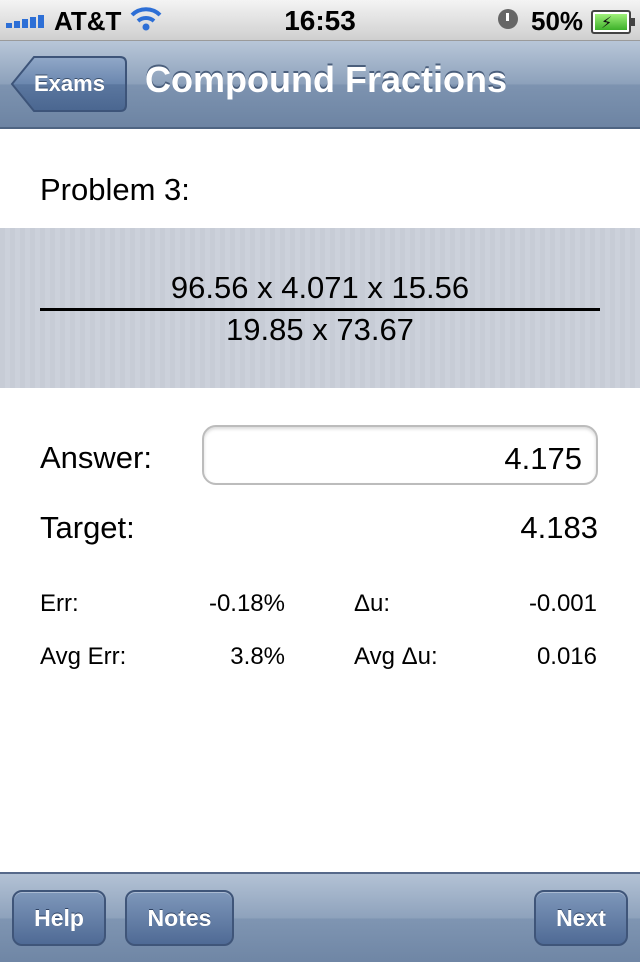 The height and width of the screenshot is (962, 640). Describe the element at coordinates (115, 189) in the screenshot. I see `problem-label: Problem 3:` at that location.